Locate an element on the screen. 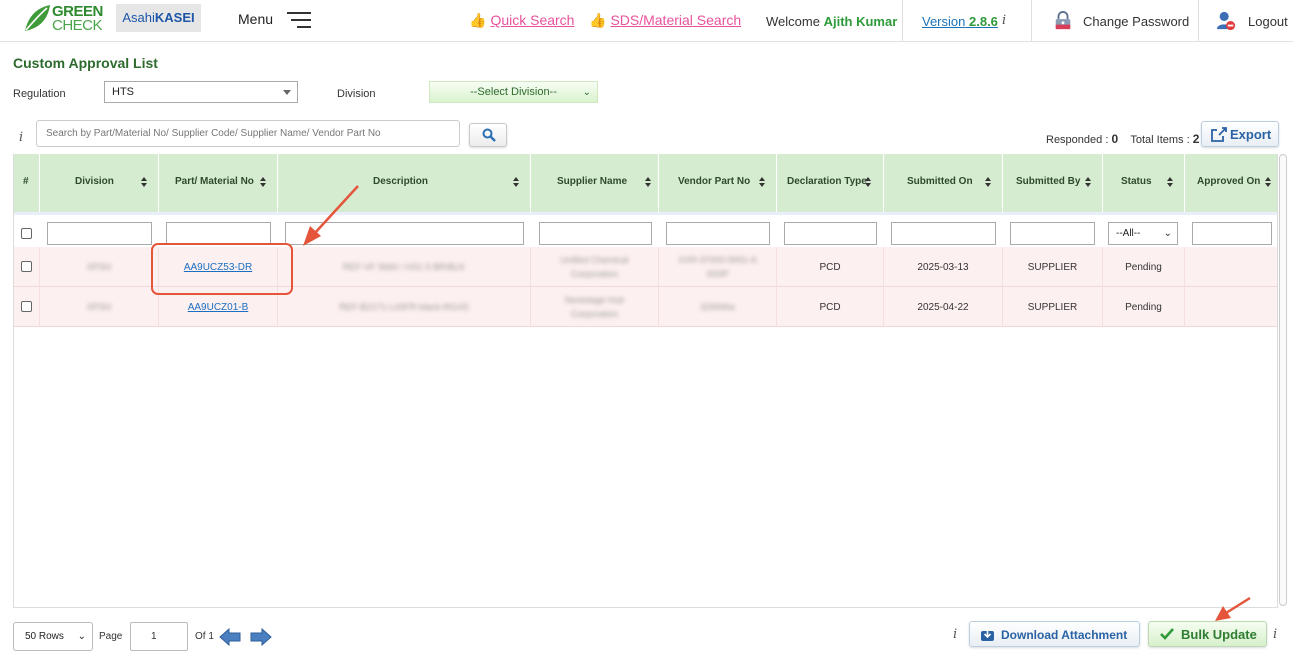 The width and height of the screenshot is (1293, 664). grid-scrollbar is located at coordinates (1283, 380).